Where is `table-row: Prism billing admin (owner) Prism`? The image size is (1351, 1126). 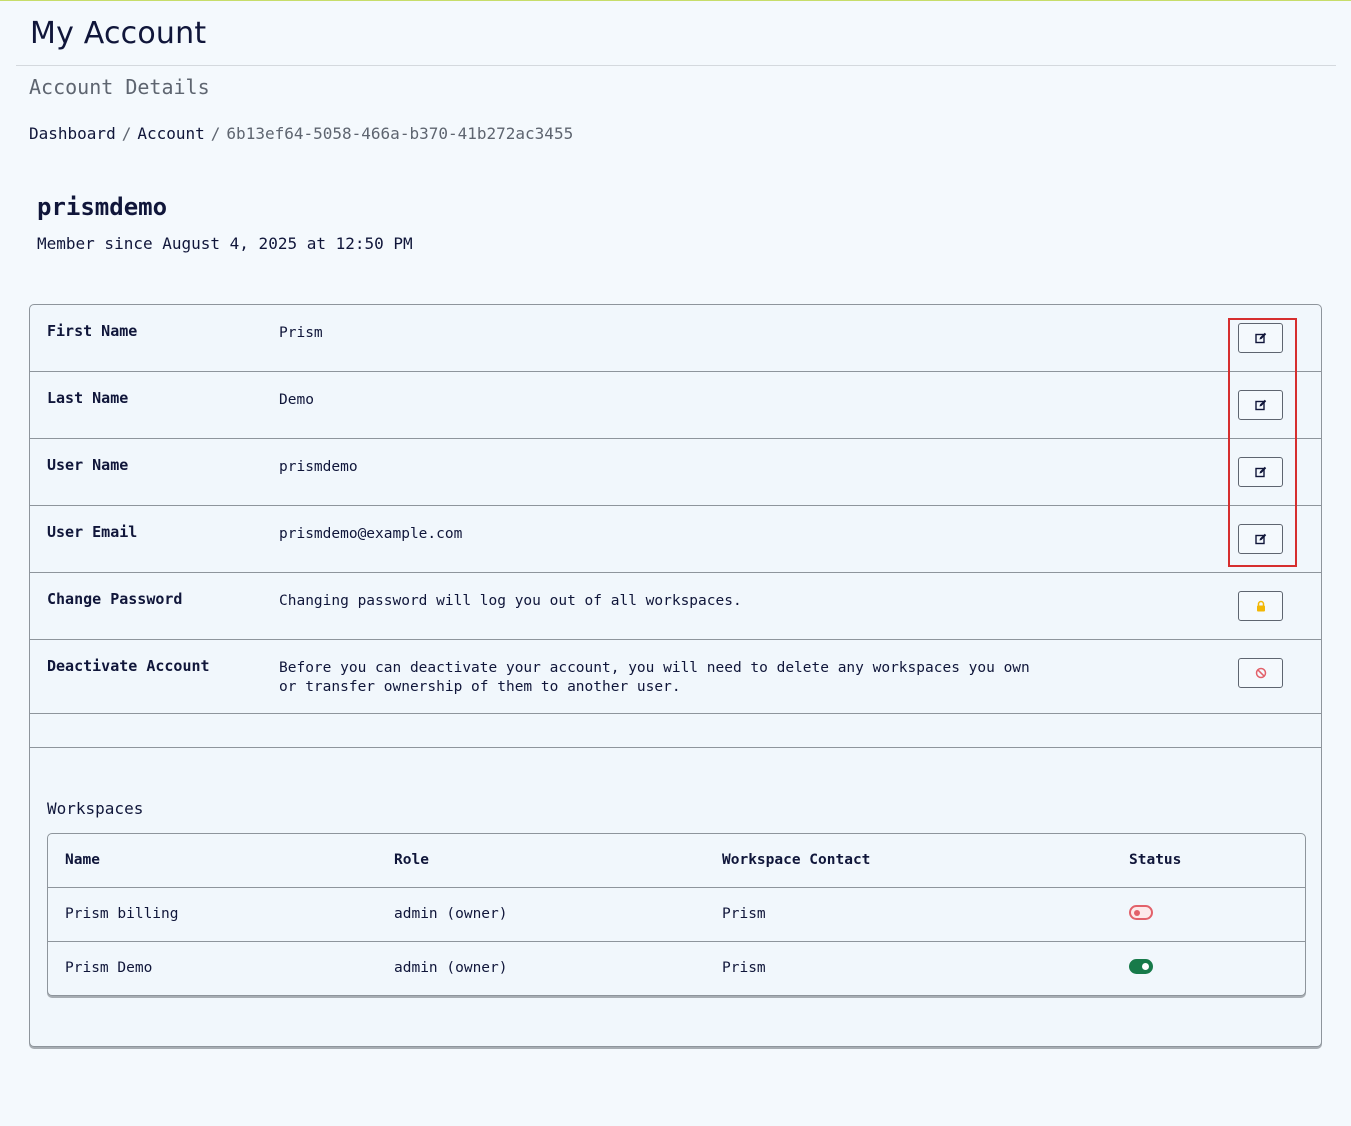 table-row: Prism billing admin (owner) Prism is located at coordinates (676, 915).